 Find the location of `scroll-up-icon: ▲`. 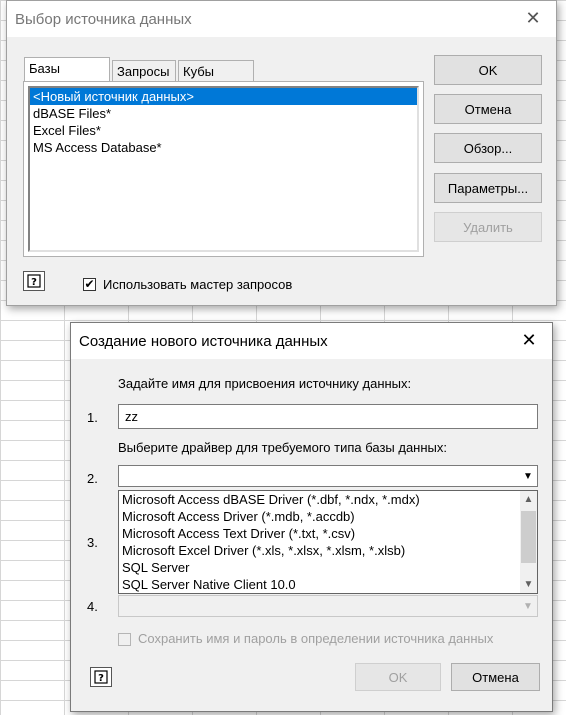

scroll-up-icon: ▲ is located at coordinates (528, 499).